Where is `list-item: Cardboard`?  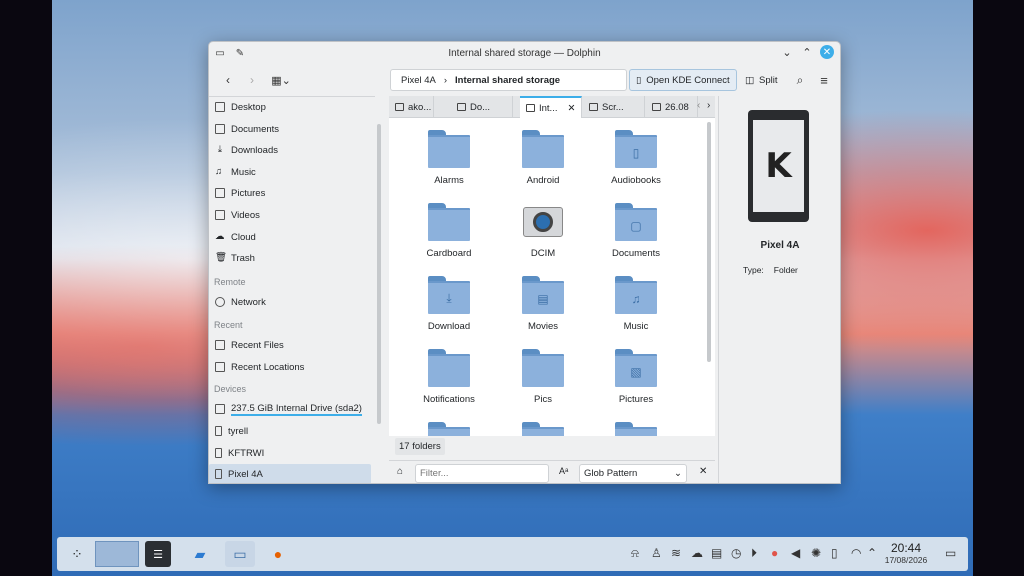
list-item: Cardboard is located at coordinates (449, 231).